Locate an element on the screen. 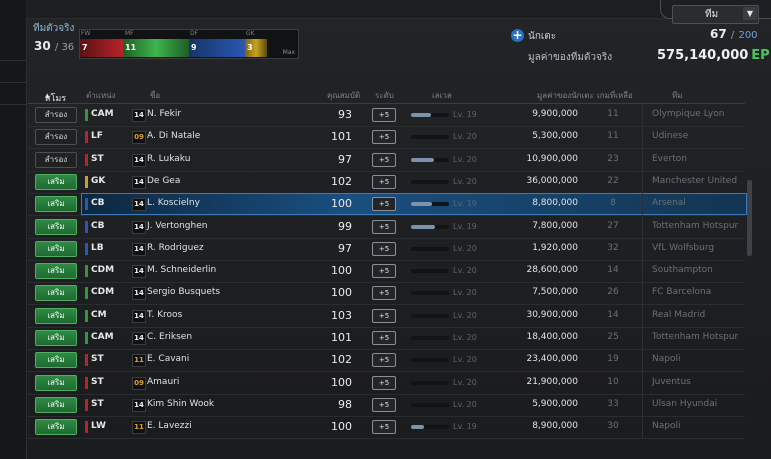 The image size is (771, 459). player-name: Kim Shin Wook is located at coordinates (180, 404).